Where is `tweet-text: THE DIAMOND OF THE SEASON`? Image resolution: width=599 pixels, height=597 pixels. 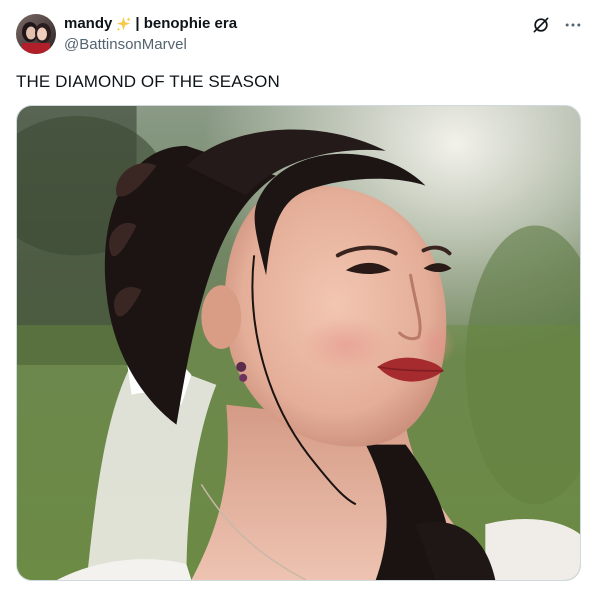 tweet-text: THE DIAMOND OF THE SEASON is located at coordinates (148, 81).